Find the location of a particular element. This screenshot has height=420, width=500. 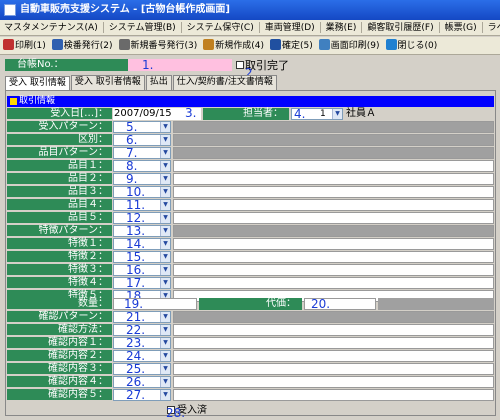

field-select: 13. ▼ is located at coordinates (142, 231).